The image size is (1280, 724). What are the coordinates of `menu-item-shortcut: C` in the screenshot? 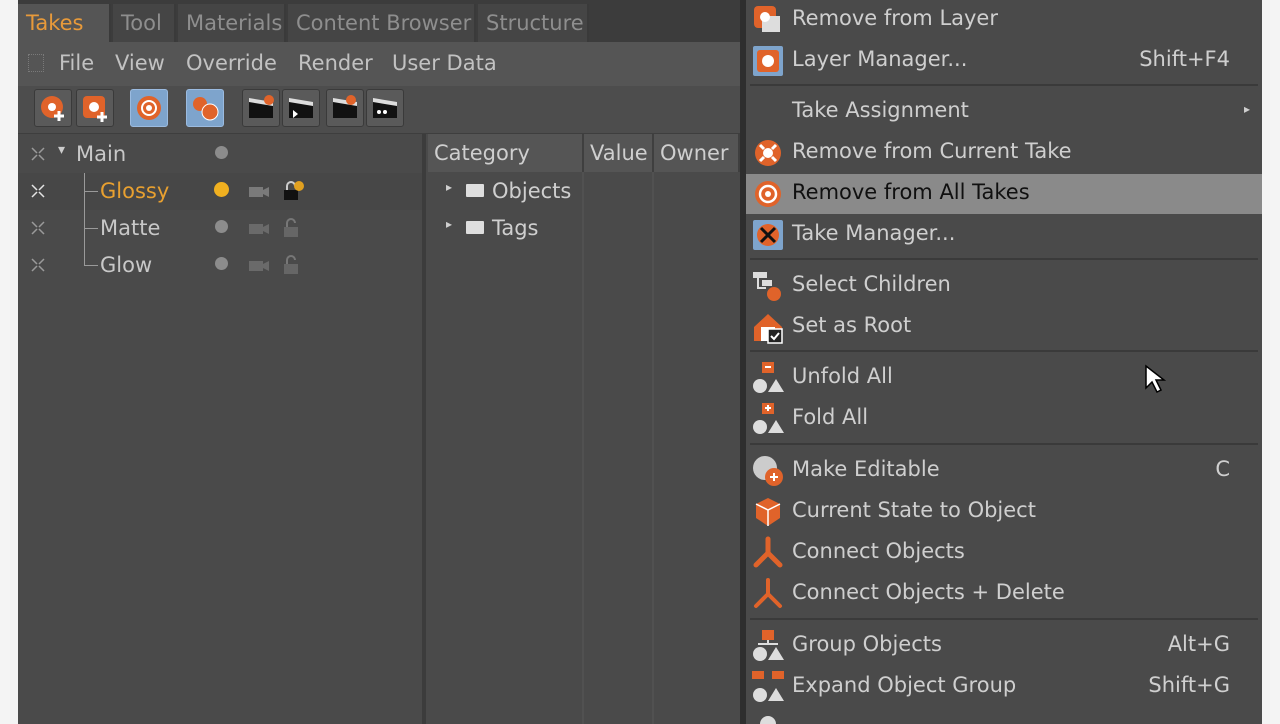 It's located at (1222, 469).